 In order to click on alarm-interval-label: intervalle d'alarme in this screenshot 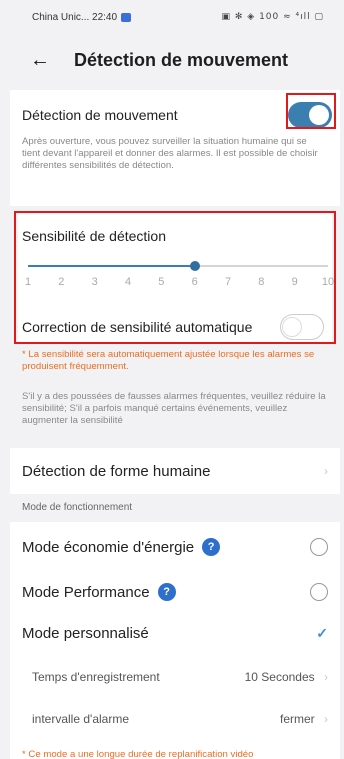, I will do `click(81, 719)`.